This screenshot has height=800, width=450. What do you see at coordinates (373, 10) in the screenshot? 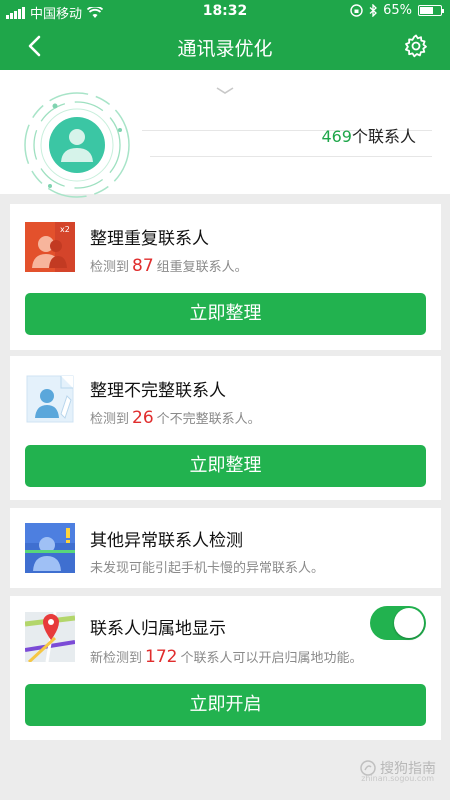
I see `bluetooth-icon` at bounding box center [373, 10].